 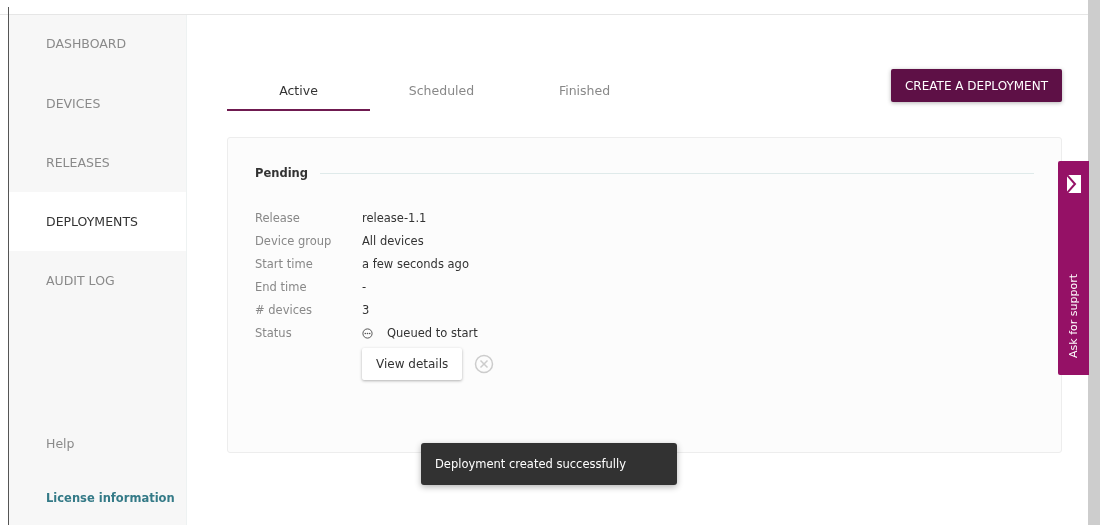 What do you see at coordinates (395, 218) in the screenshot?
I see `field-value: release-1.1` at bounding box center [395, 218].